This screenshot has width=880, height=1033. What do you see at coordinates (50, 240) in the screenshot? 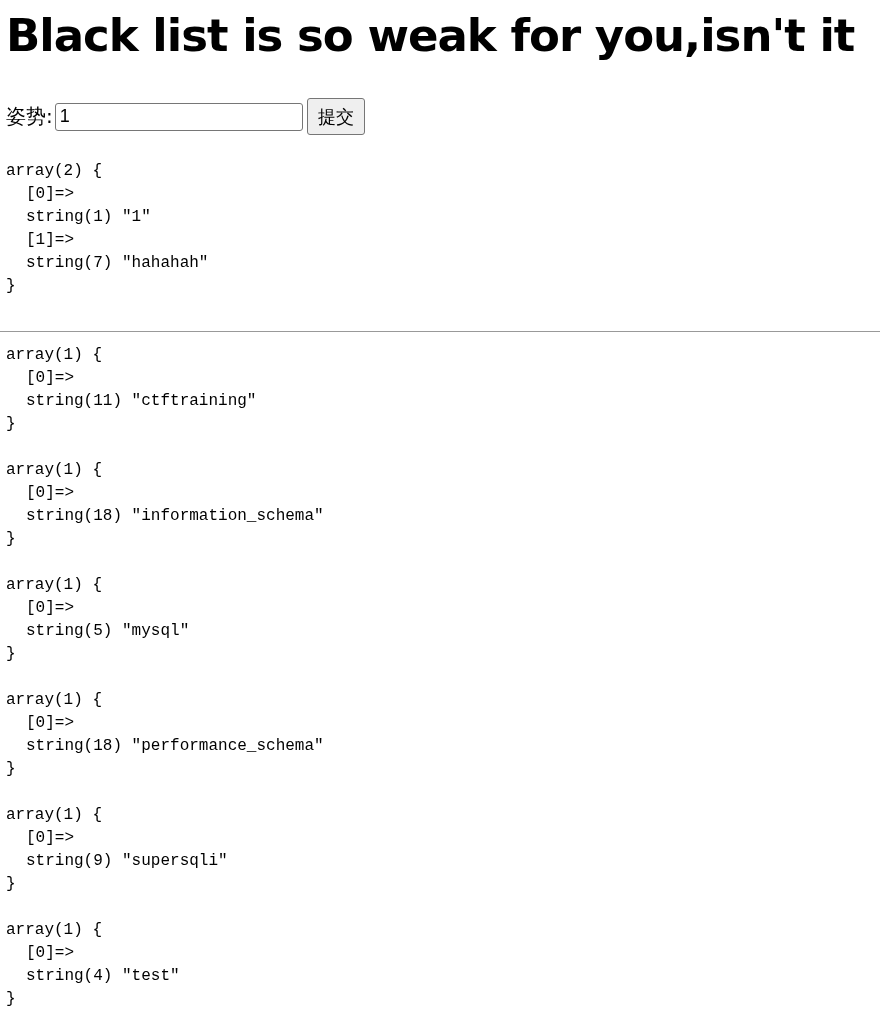
I see `dump-line: [1]=>` at bounding box center [50, 240].